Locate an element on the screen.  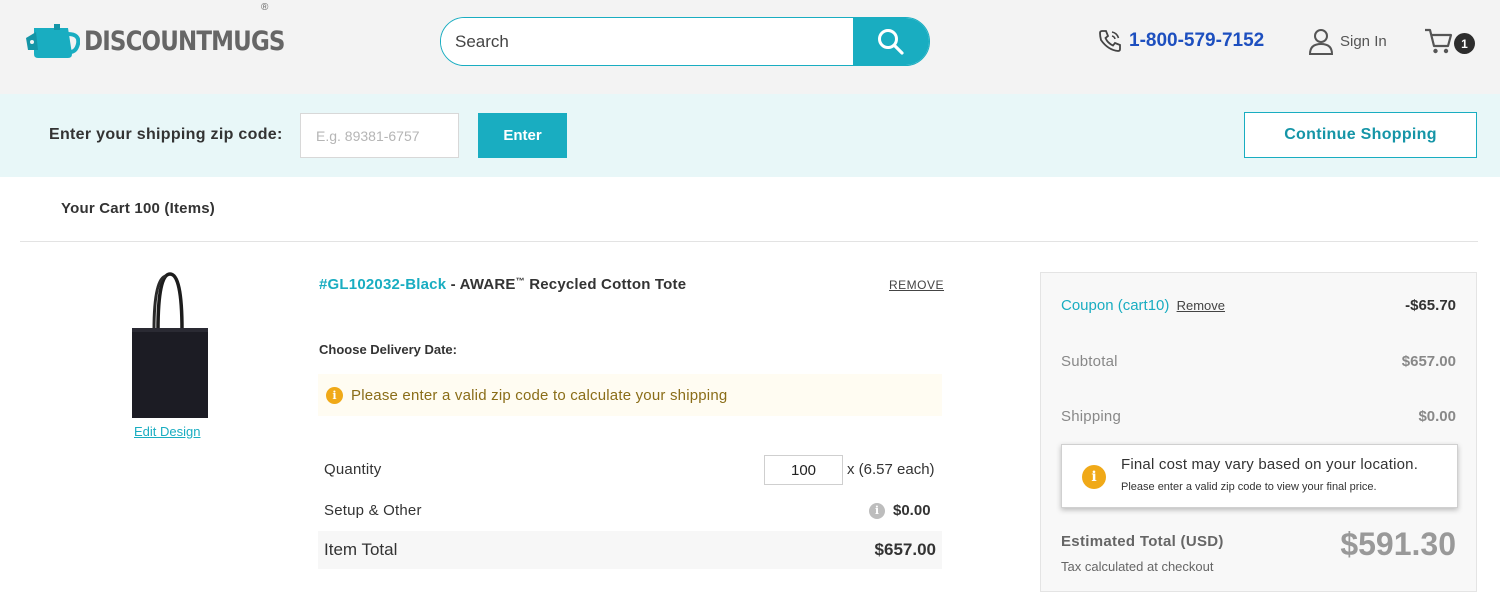
setup-amount: $0.00 is located at coordinates (912, 510).